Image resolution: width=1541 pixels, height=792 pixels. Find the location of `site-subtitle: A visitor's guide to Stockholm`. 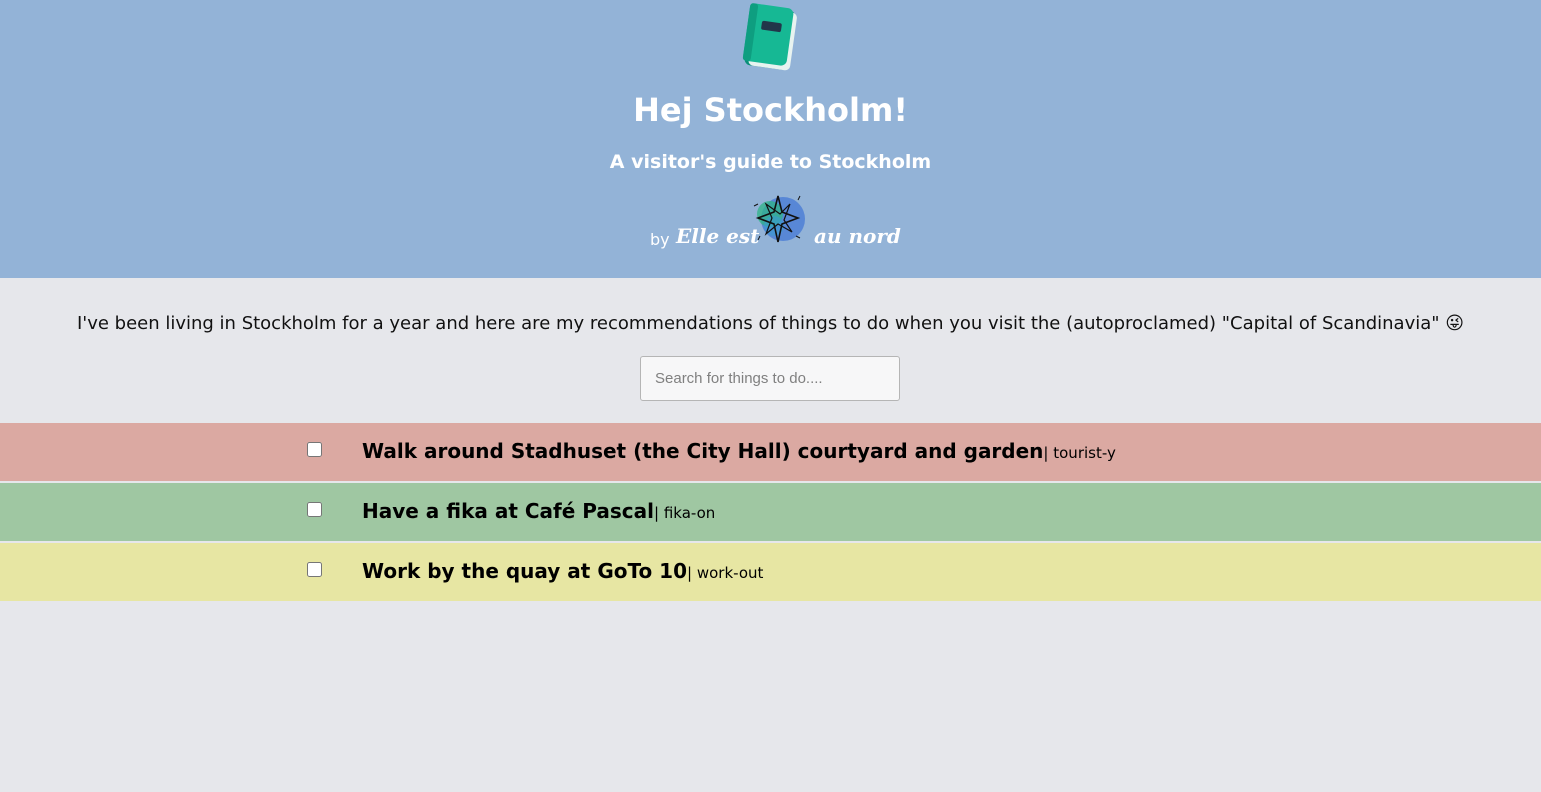

site-subtitle: A visitor's guide to Stockholm is located at coordinates (770, 162).